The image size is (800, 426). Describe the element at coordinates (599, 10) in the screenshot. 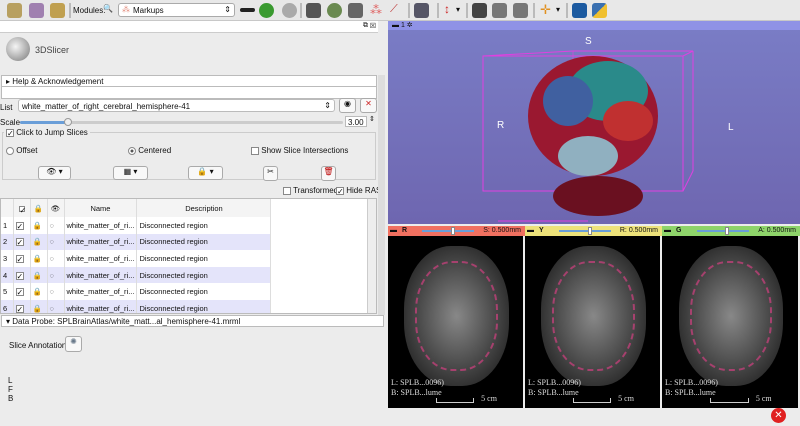

I see `python-icon` at that location.